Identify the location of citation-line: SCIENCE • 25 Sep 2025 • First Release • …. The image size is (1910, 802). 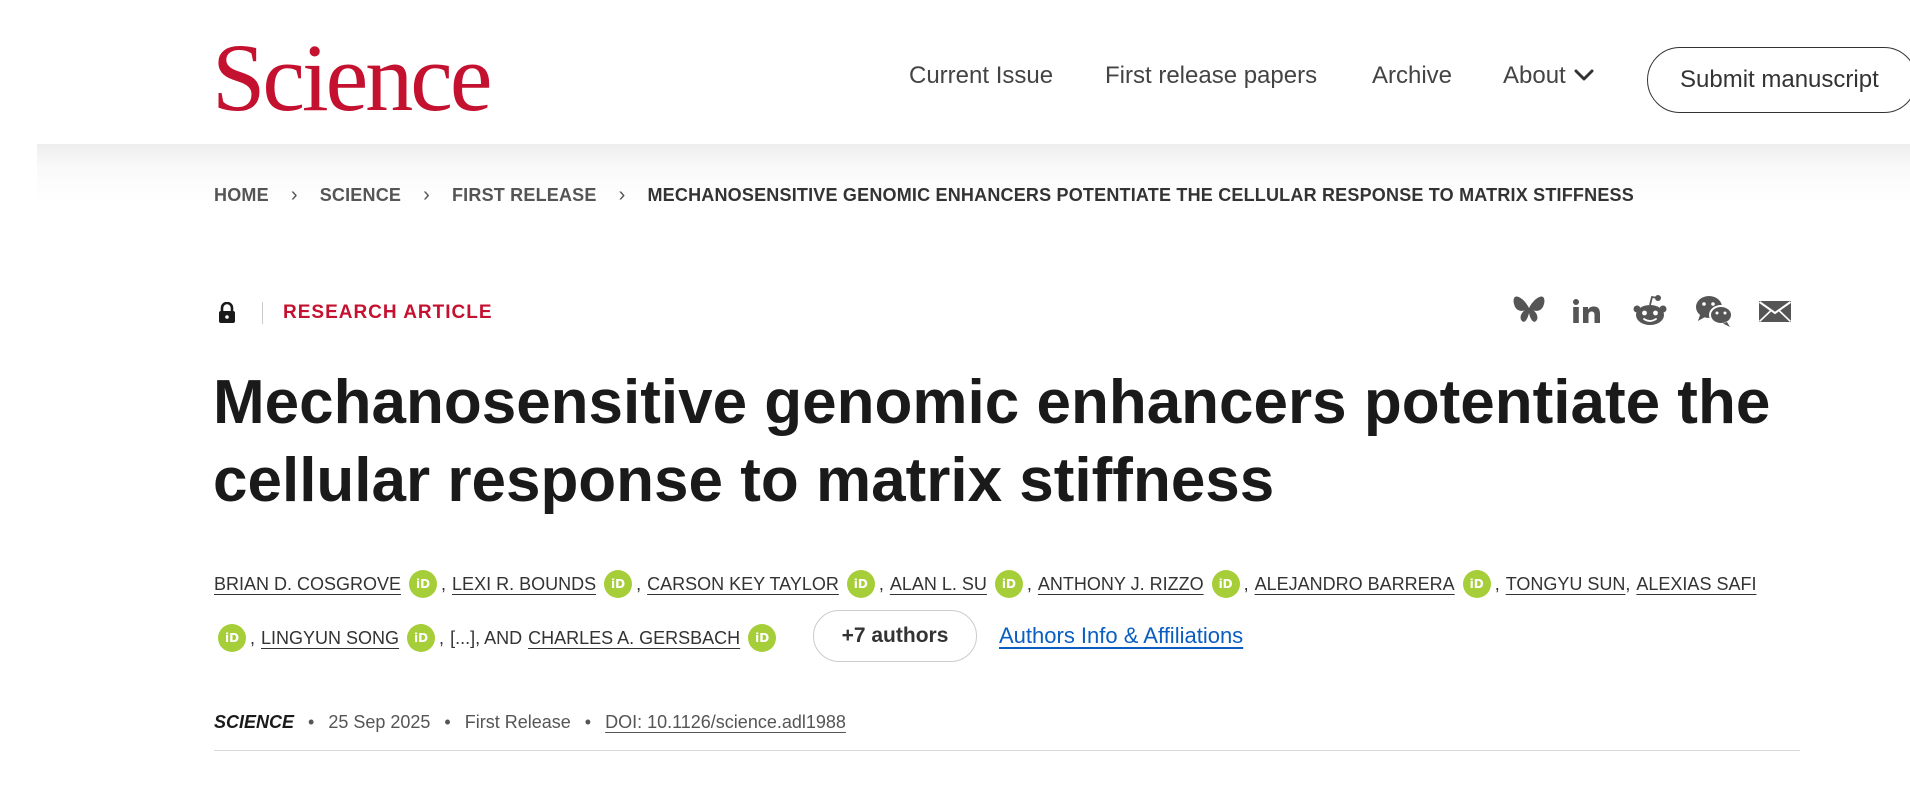
(530, 722).